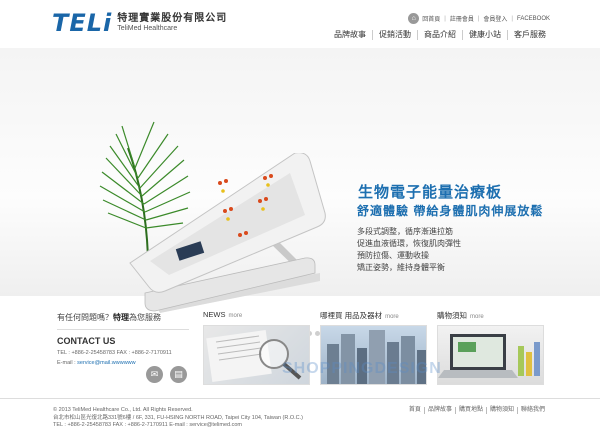 The height and width of the screenshot is (439, 600). I want to click on footer-link-contact: 聯絡我們, so click(532, 410).